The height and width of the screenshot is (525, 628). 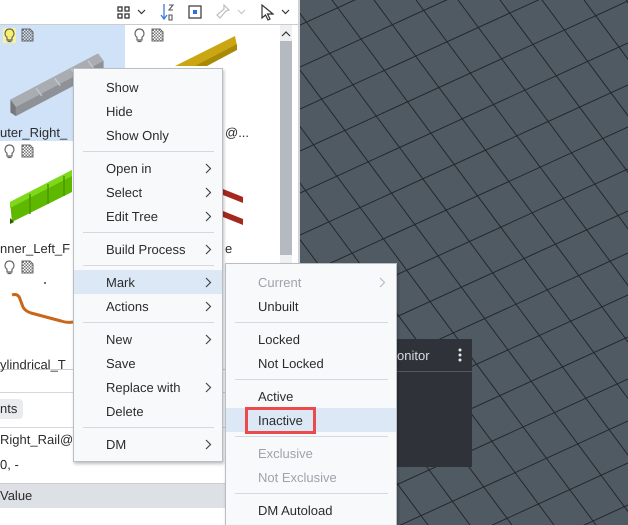 What do you see at coordinates (121, 363) in the screenshot?
I see `menu-item-label: Save` at bounding box center [121, 363].